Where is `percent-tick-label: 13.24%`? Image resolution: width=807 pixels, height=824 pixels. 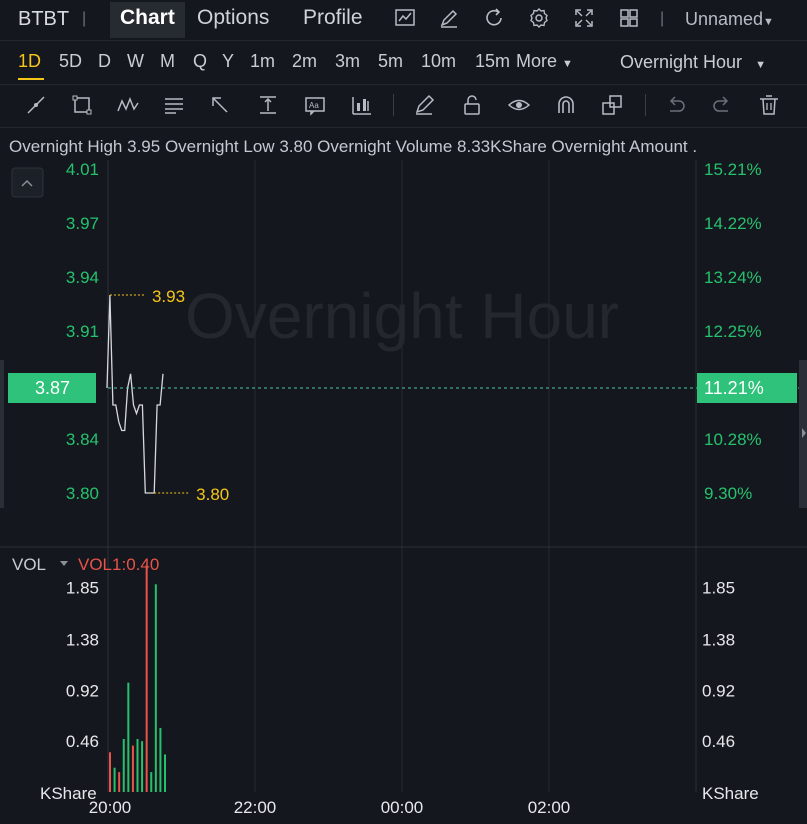
percent-tick-label: 13.24% is located at coordinates (733, 277).